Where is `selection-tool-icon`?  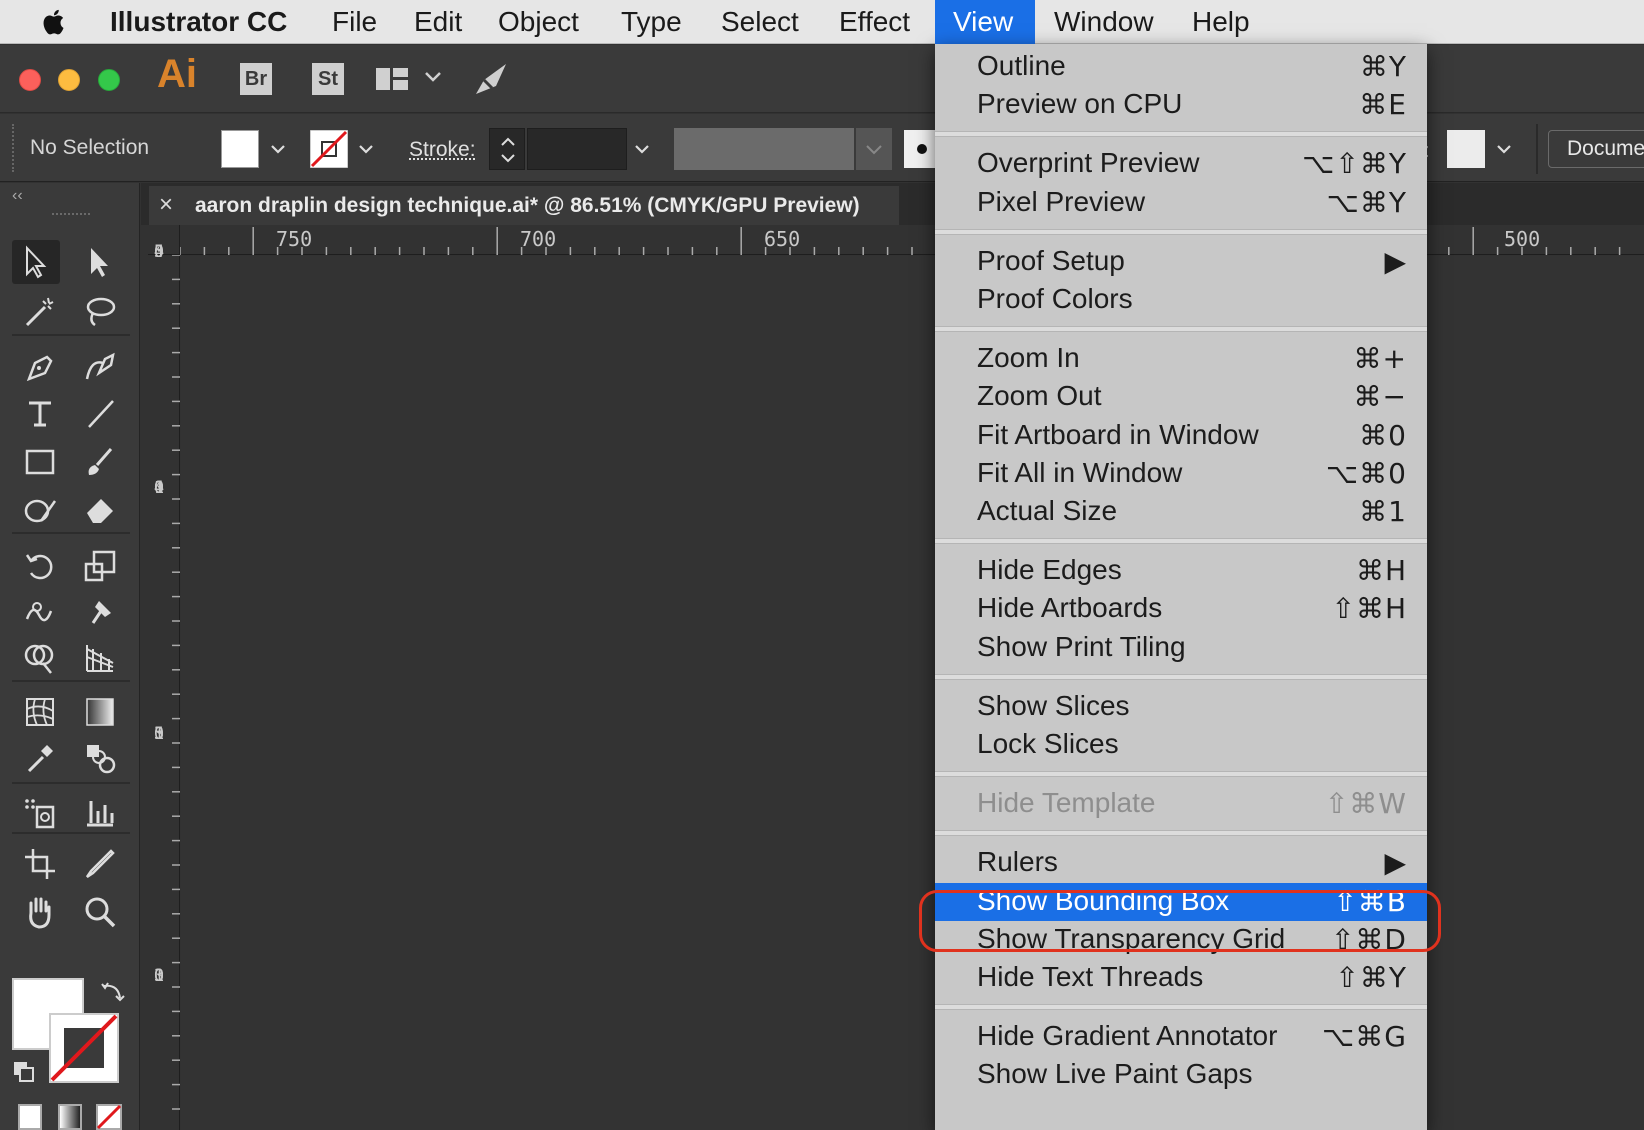 selection-tool-icon is located at coordinates (36, 262).